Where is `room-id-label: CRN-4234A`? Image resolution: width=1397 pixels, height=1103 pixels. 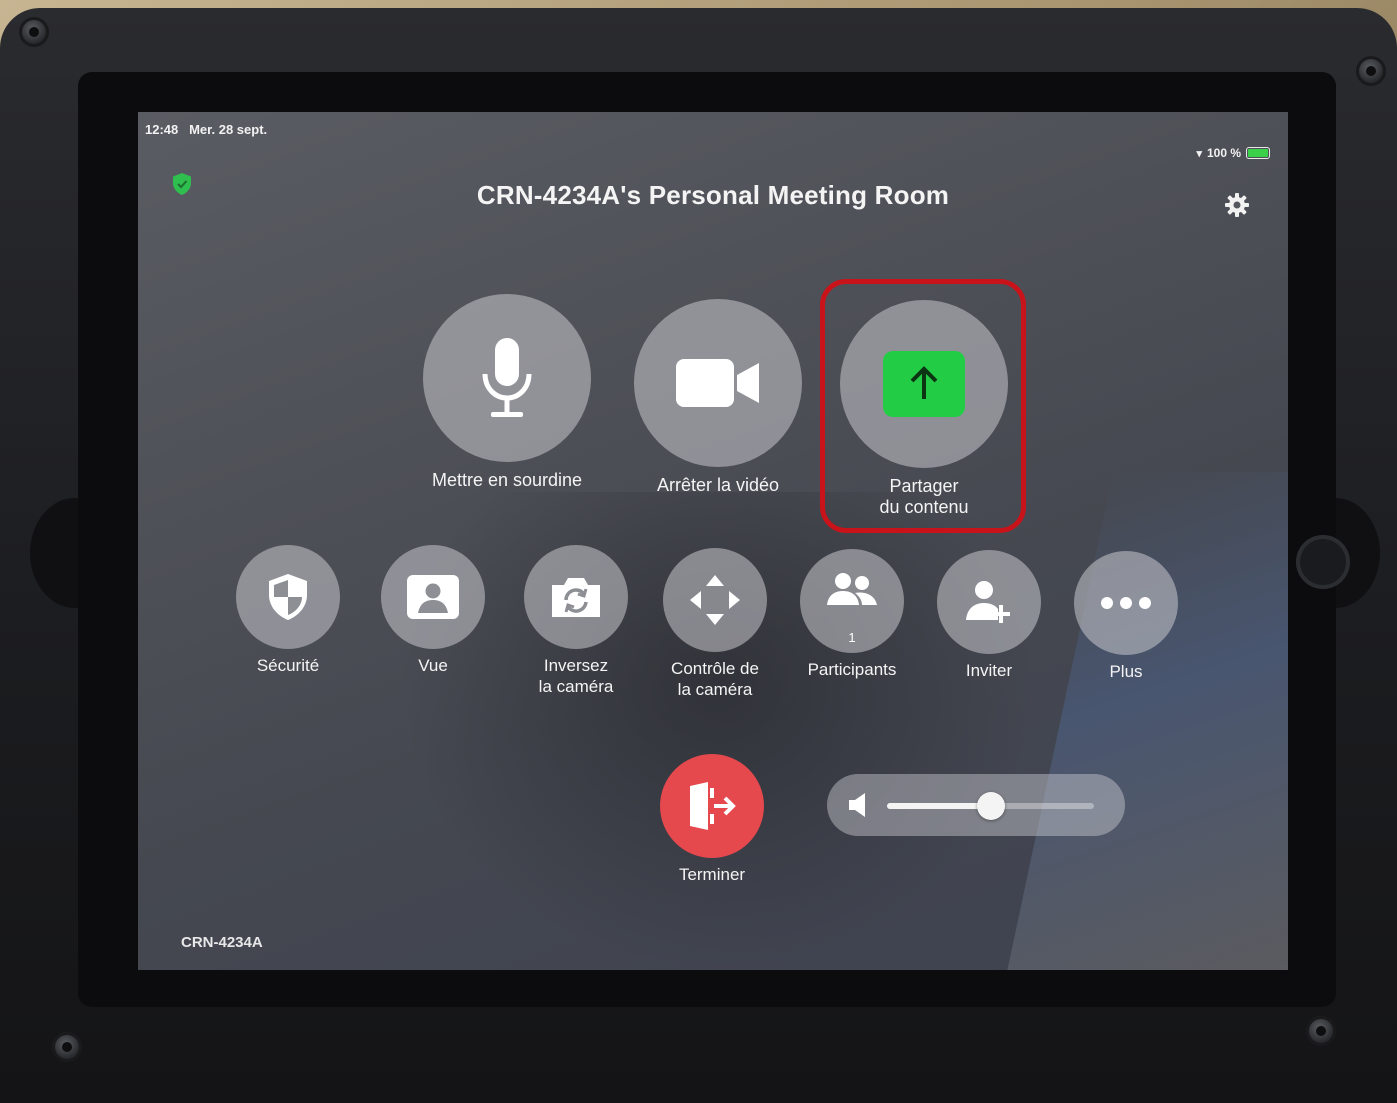 room-id-label: CRN-4234A is located at coordinates (222, 942).